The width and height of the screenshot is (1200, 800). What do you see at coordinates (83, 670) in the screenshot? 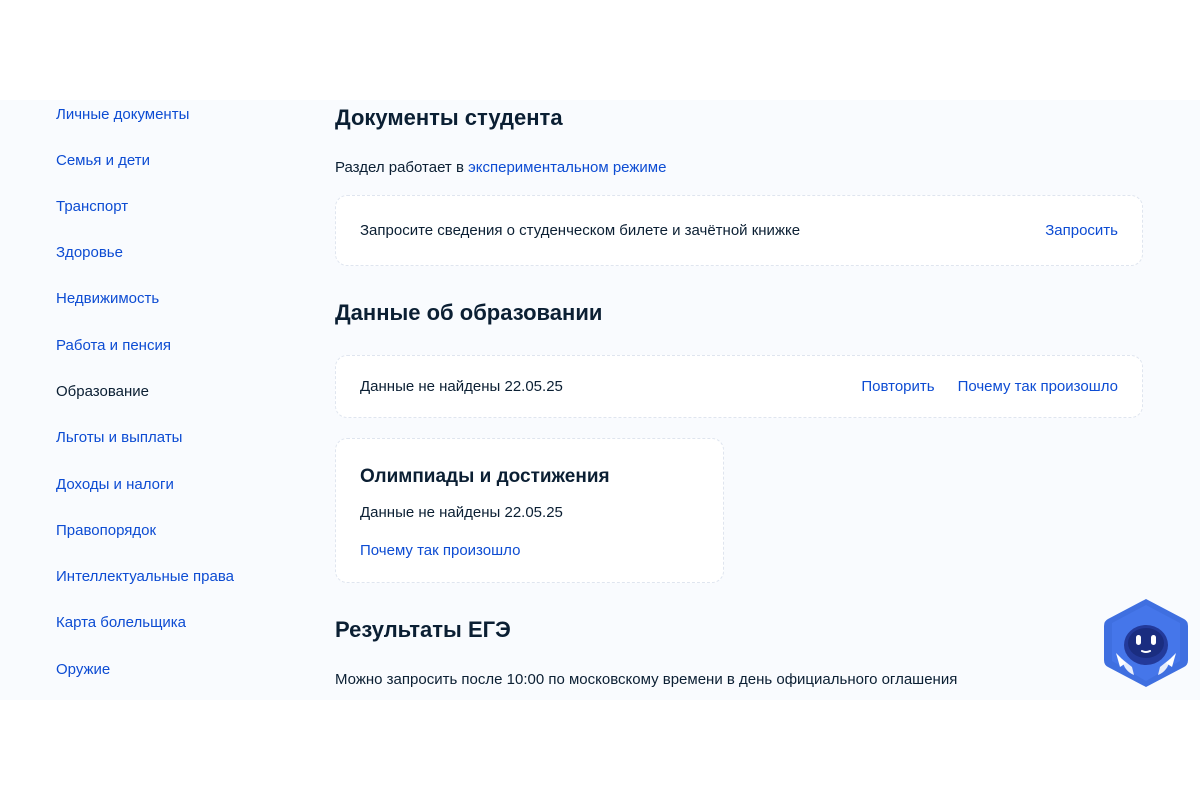
I see `sidebar-item-weapons: Оружие` at bounding box center [83, 670].